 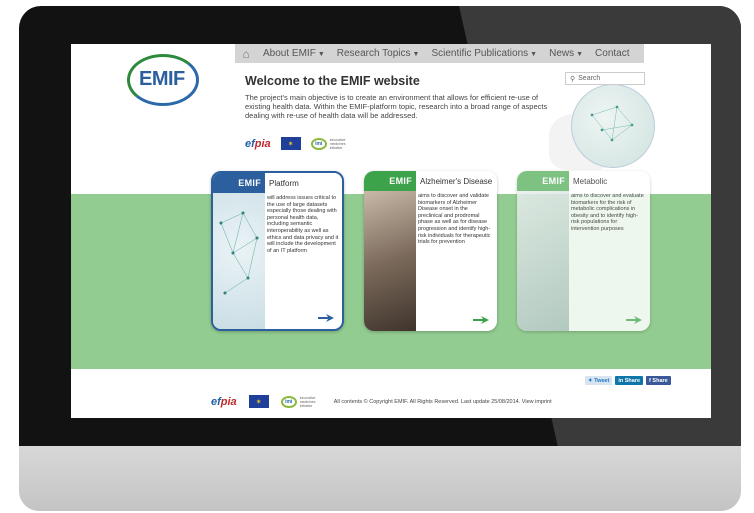 I want to click on nav-item-research: Research Topics ▼, so click(x=378, y=53).